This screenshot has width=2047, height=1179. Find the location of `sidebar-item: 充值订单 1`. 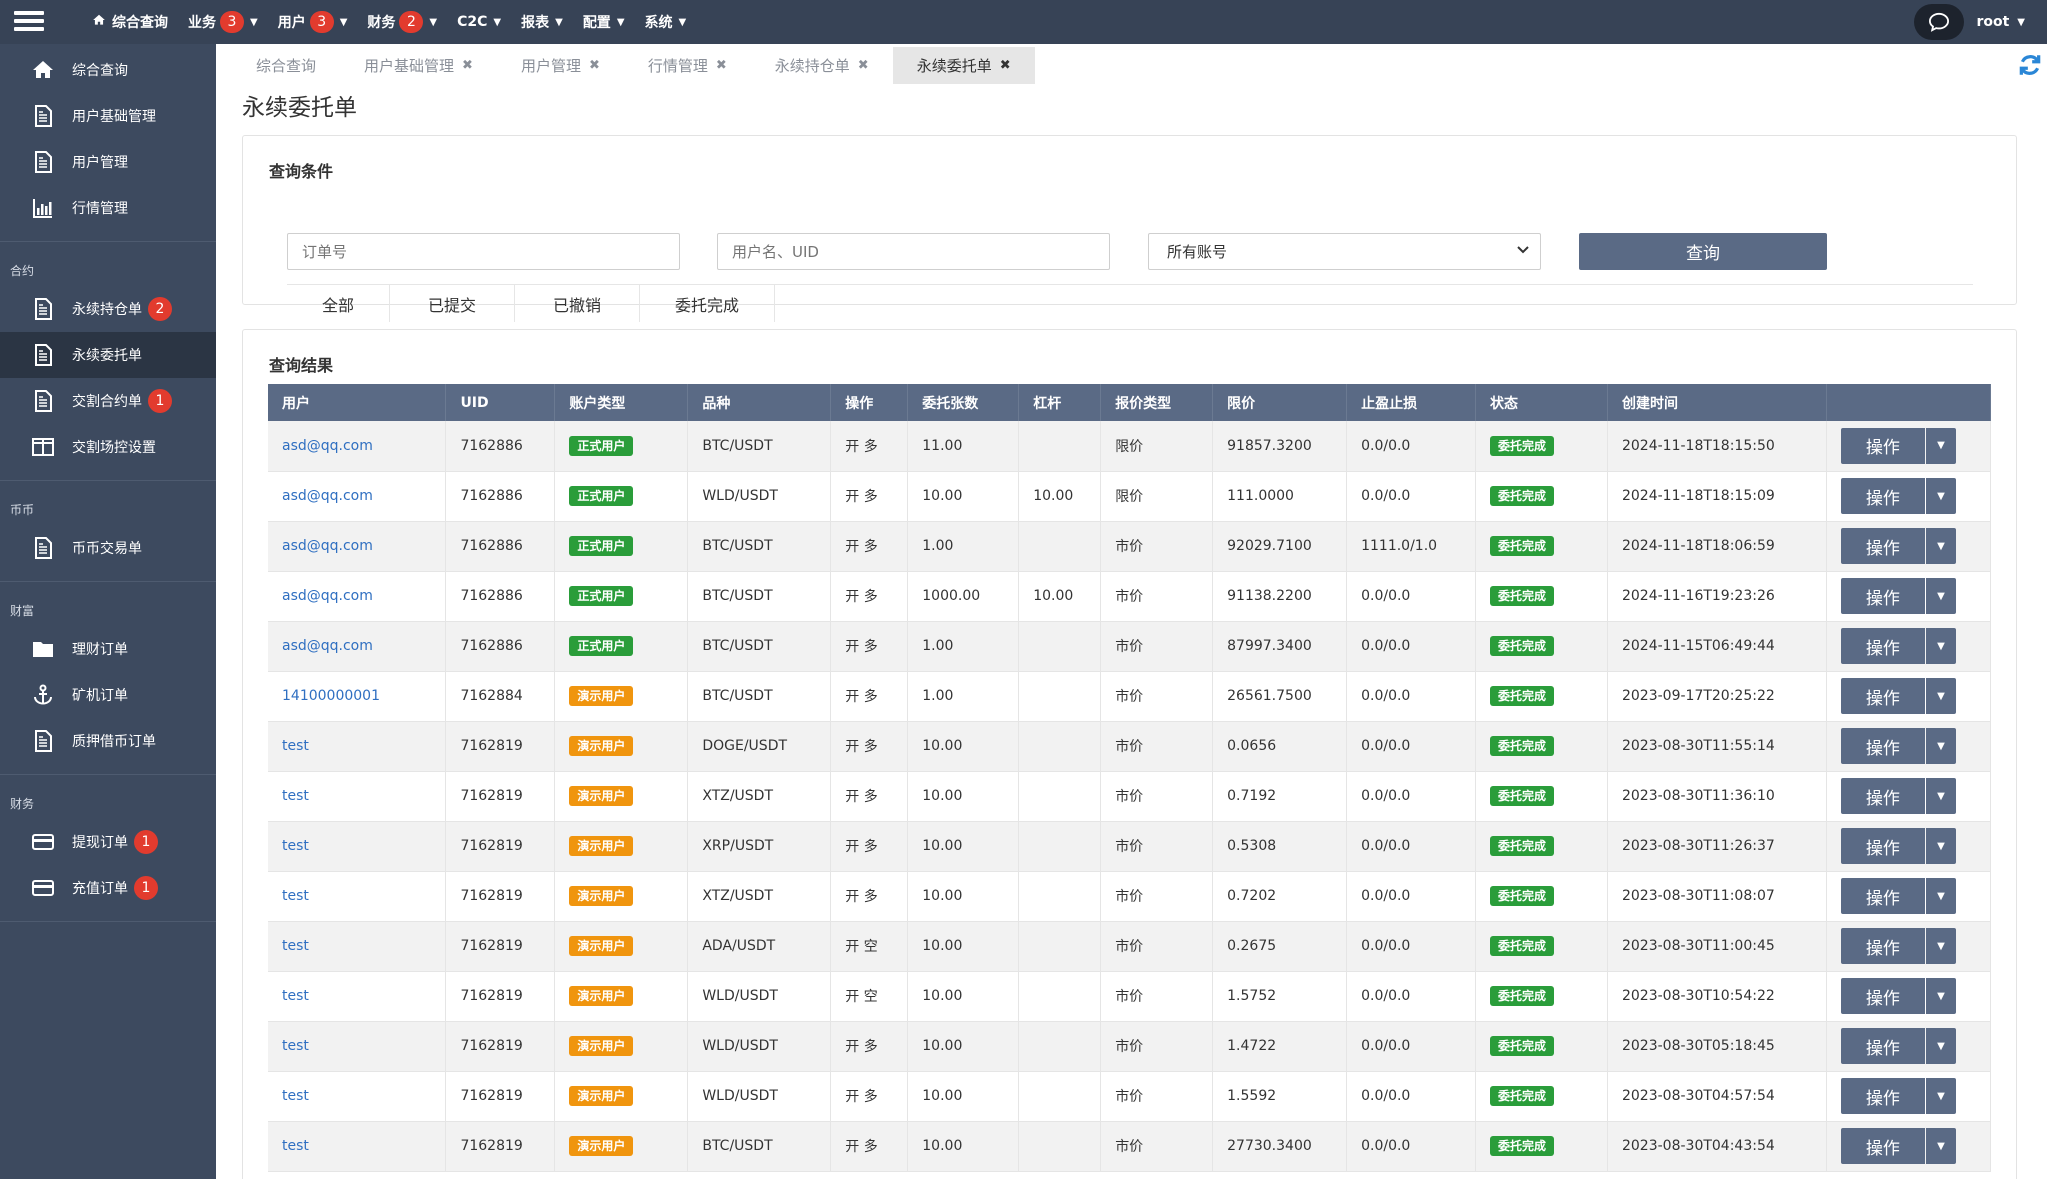

sidebar-item: 充值订单 1 is located at coordinates (108, 888).